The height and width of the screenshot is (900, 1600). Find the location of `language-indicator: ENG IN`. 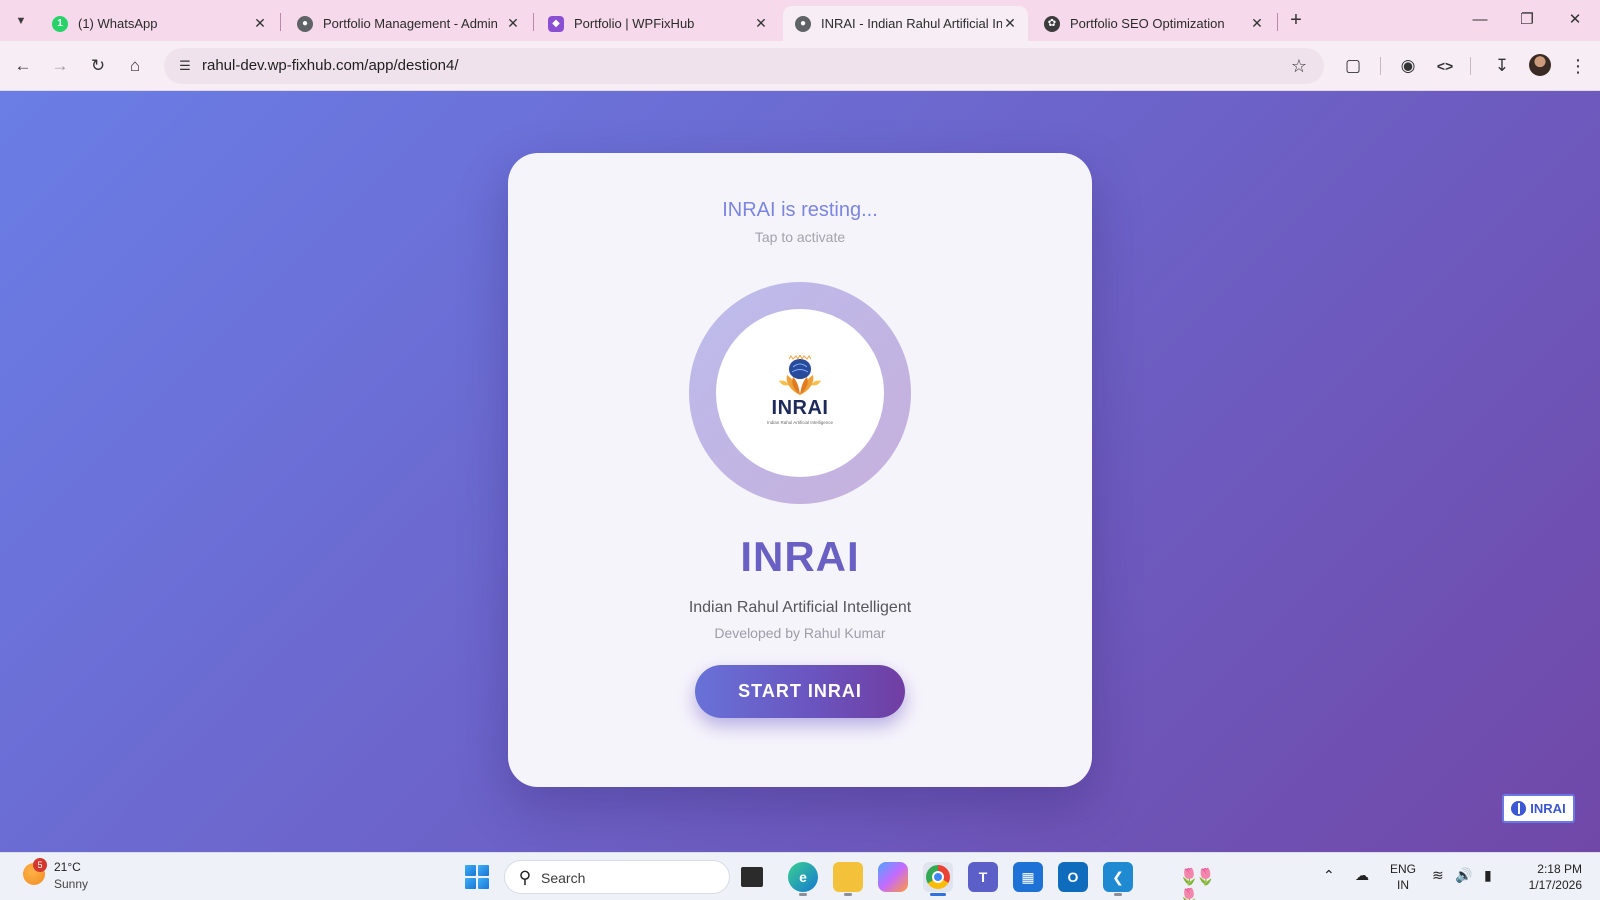

language-indicator: ENG IN is located at coordinates (1403, 877).